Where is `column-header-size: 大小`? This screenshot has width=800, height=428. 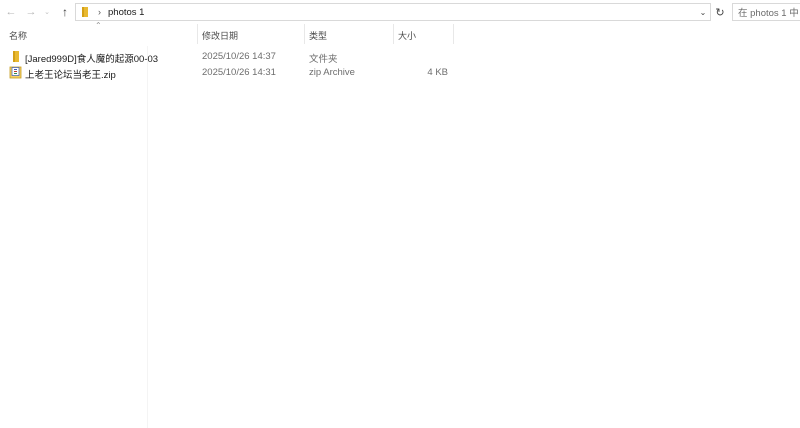
column-header-size: 大小 is located at coordinates (407, 35).